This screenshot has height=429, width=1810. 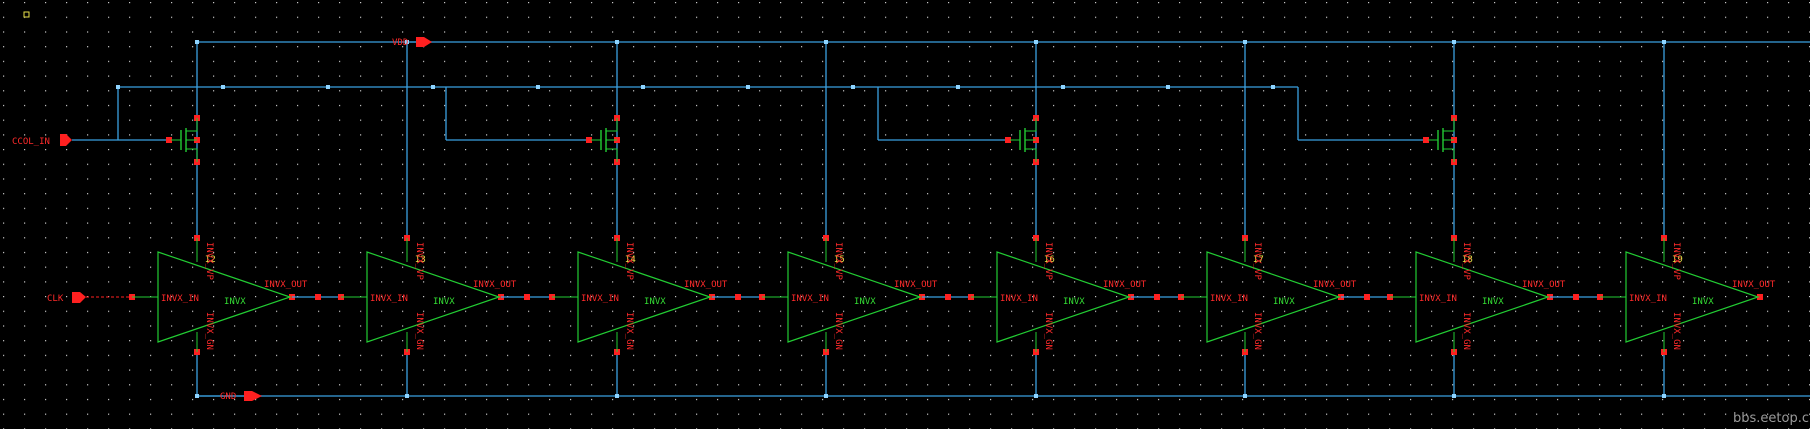 What do you see at coordinates (400, 43) in the screenshot?
I see `vdd-port-label: VDD` at bounding box center [400, 43].